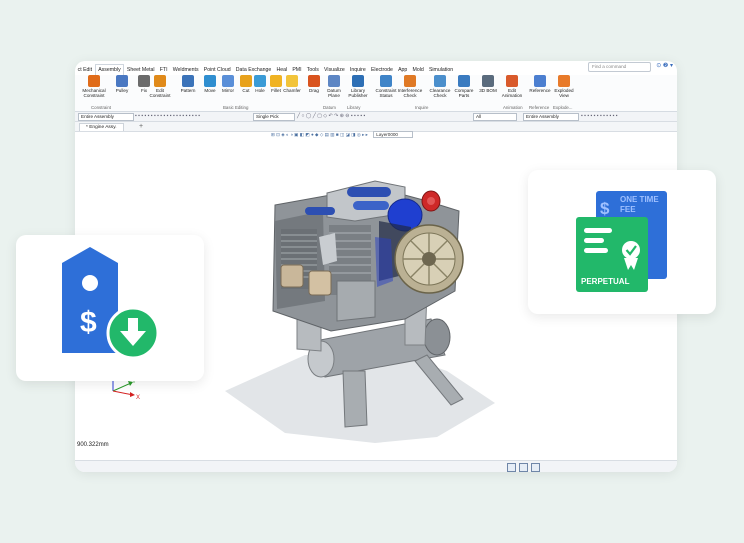  I want to click on menu-item: App, so click(402, 70).